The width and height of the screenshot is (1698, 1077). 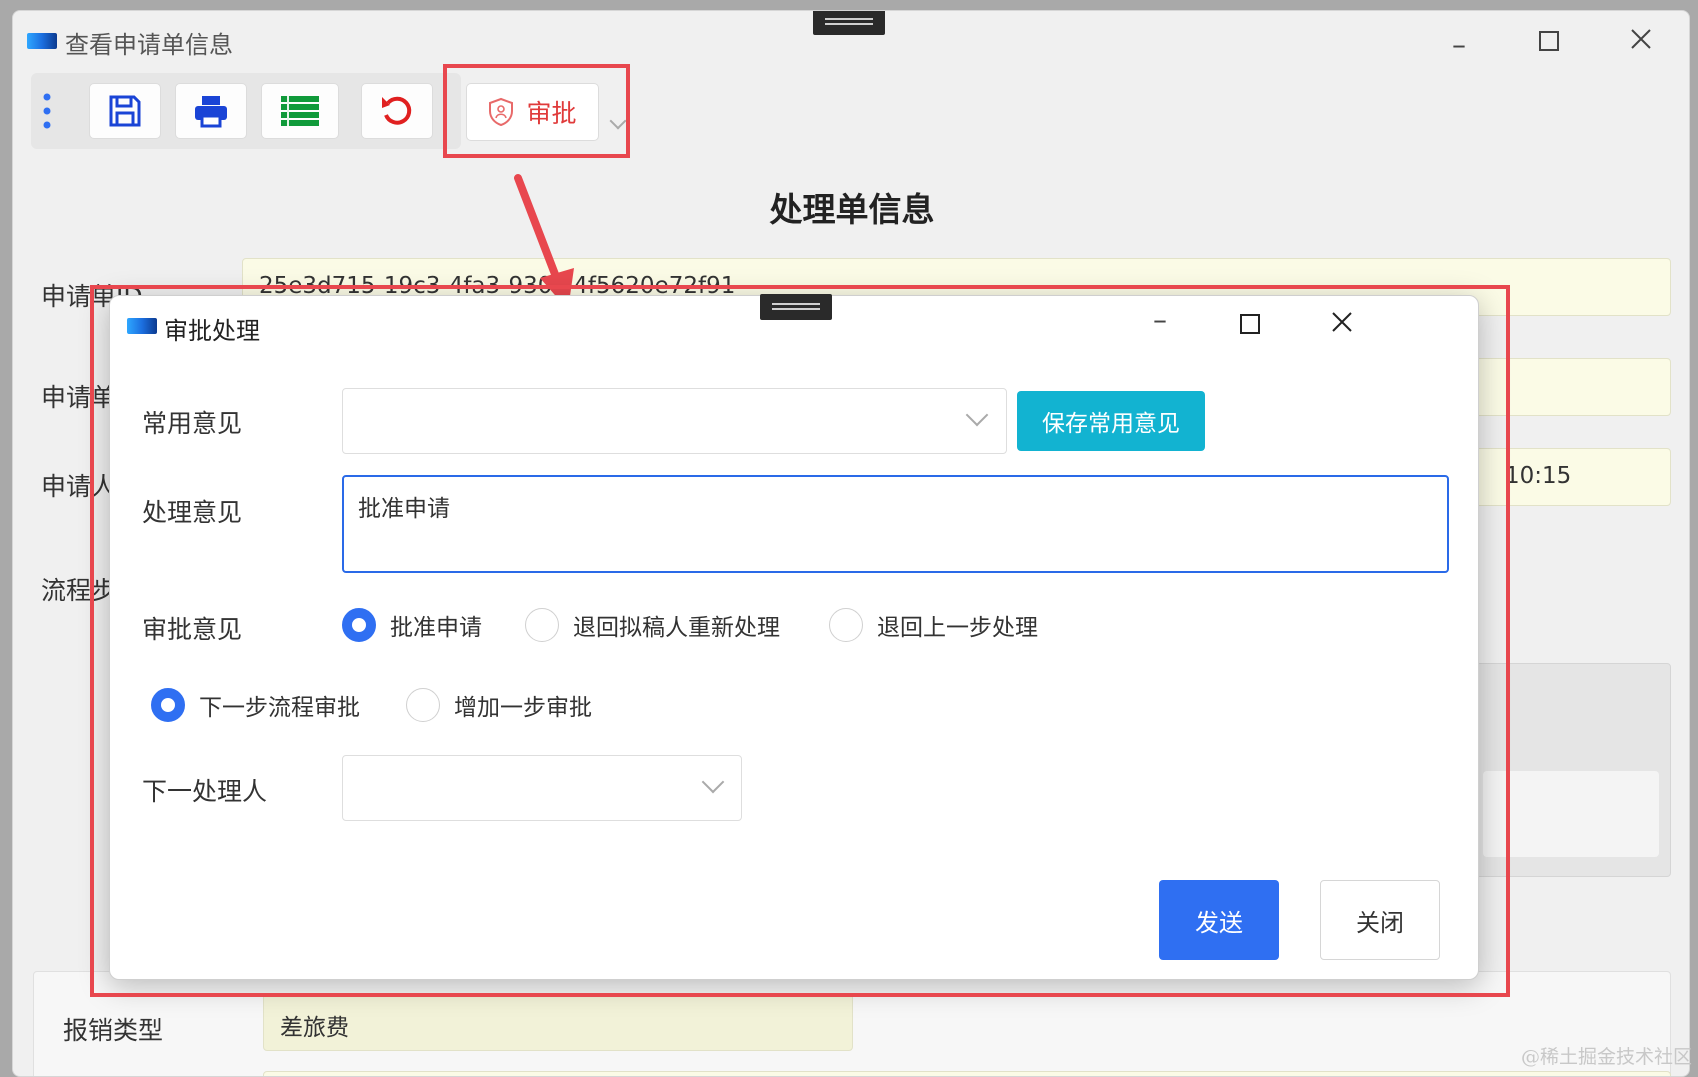 What do you see at coordinates (1606, 1057) in the screenshot?
I see `watermark: @稀土掘金技术社区` at bounding box center [1606, 1057].